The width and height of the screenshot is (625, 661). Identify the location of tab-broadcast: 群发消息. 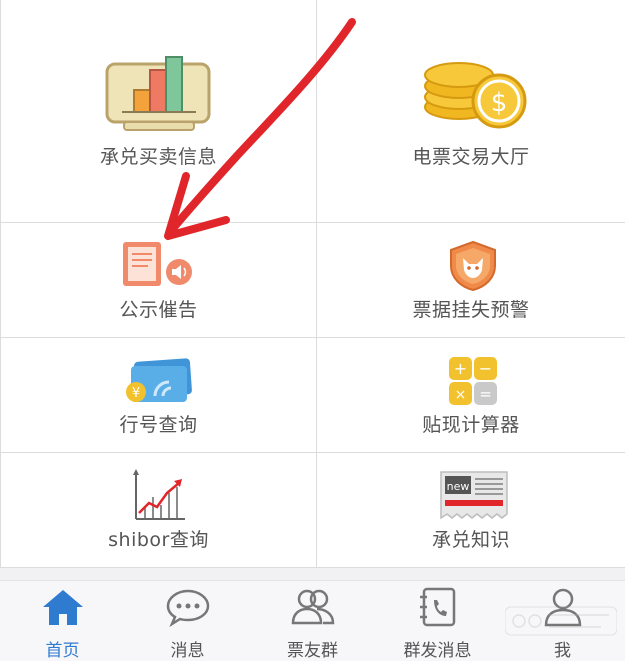
(437, 621).